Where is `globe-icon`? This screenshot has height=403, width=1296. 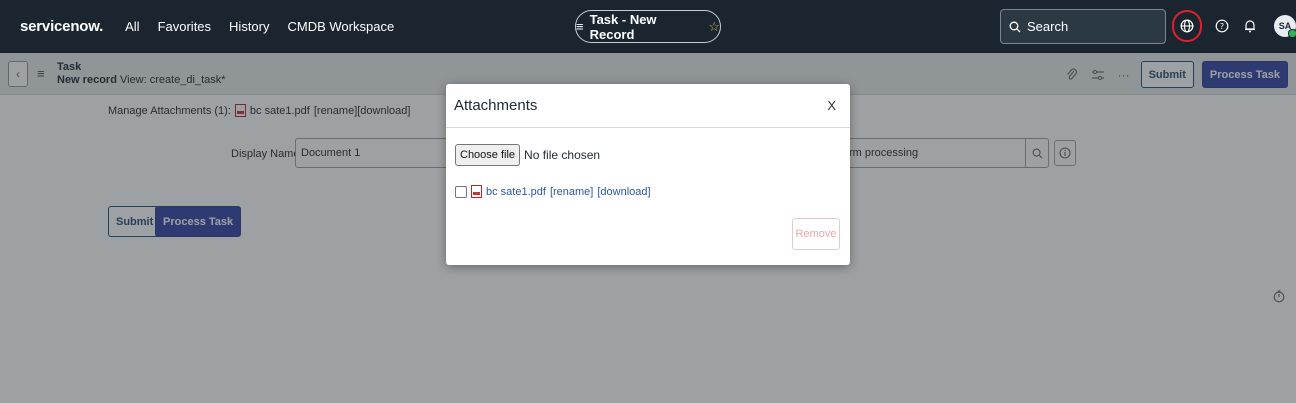
globe-icon is located at coordinates (1187, 26).